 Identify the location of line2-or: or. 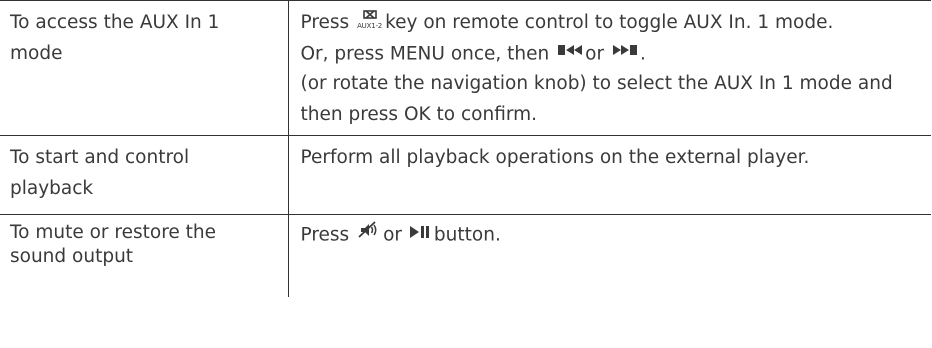
(595, 53).